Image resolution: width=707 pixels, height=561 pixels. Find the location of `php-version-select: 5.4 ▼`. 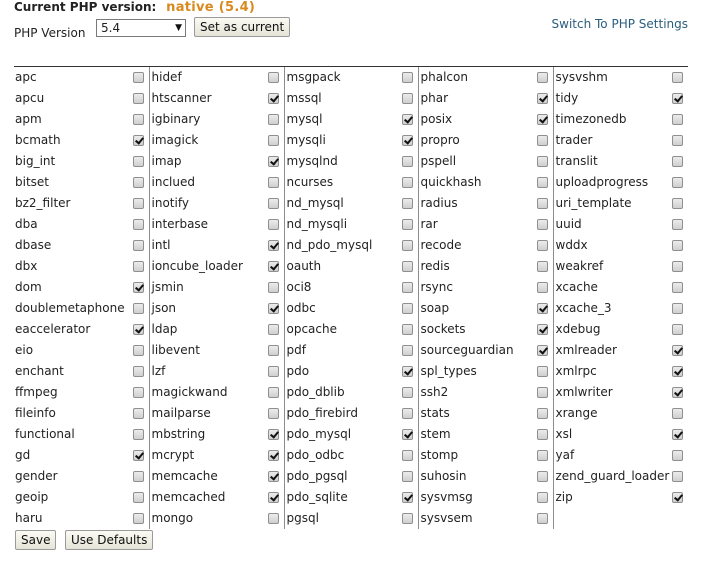

php-version-select: 5.4 ▼ is located at coordinates (141, 28).